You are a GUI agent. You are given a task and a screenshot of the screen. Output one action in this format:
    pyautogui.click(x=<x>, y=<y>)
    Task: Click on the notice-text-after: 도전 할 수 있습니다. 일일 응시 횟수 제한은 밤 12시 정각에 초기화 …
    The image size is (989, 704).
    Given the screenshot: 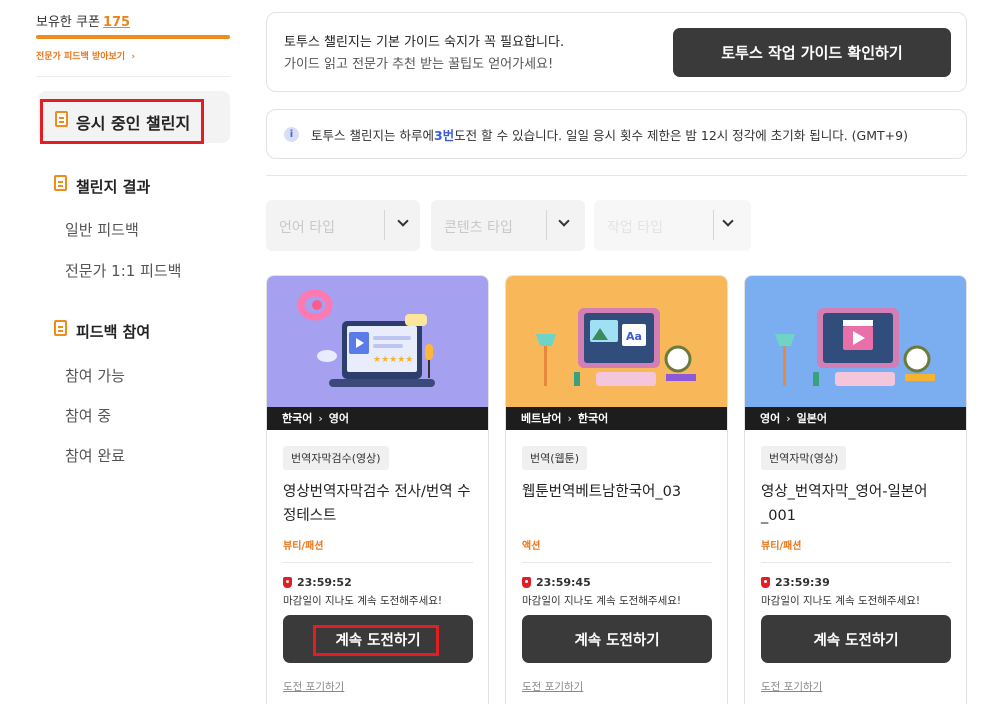 What is the action you would take?
    pyautogui.click(x=681, y=135)
    